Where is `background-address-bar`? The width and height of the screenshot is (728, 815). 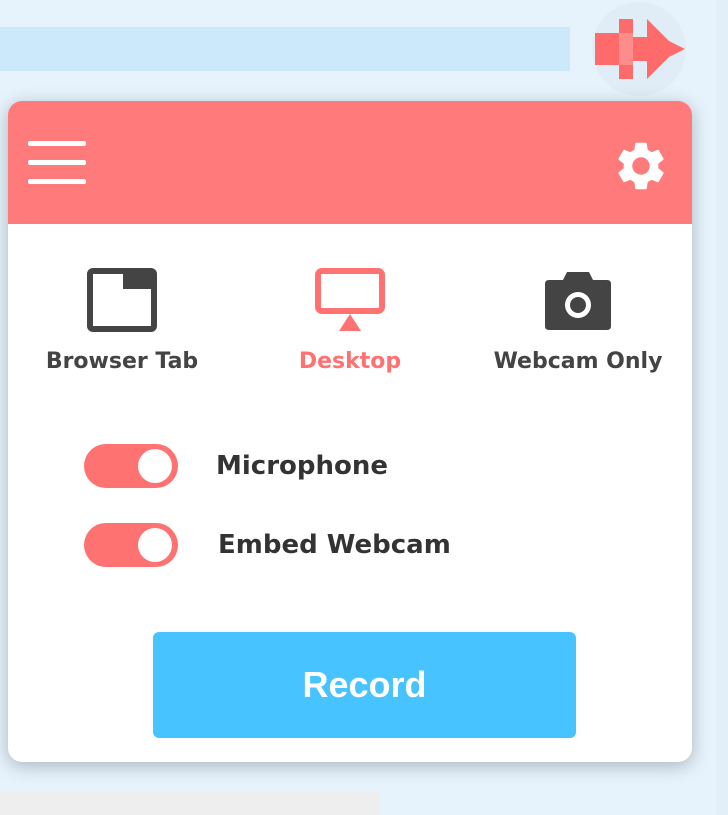 background-address-bar is located at coordinates (285, 49).